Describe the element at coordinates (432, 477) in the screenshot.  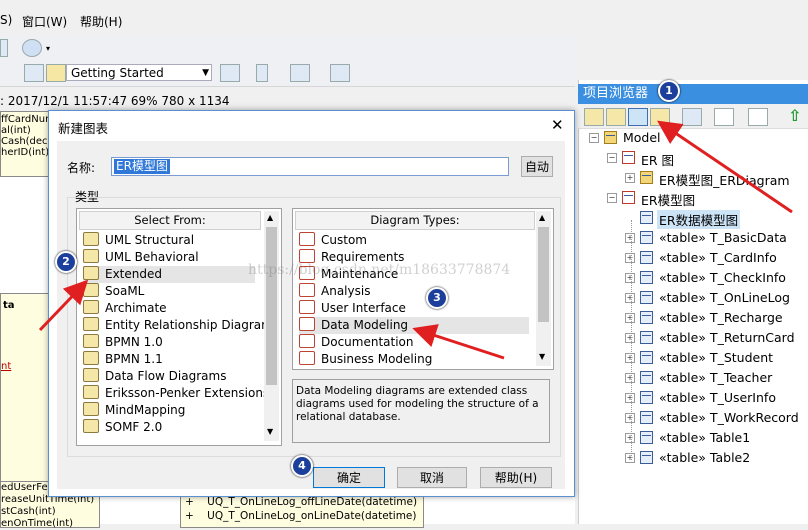
I see `cancel-button: 取消` at that location.